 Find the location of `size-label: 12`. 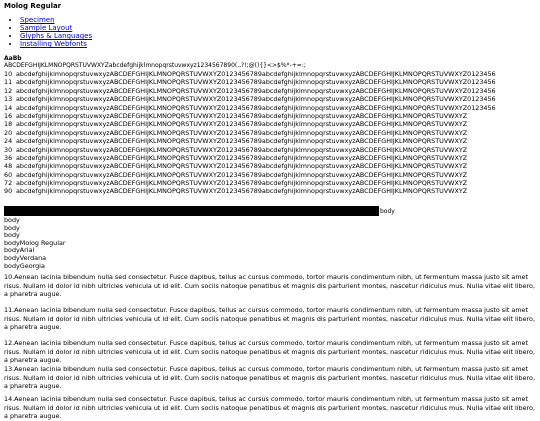

size-label: 12 is located at coordinates (8, 90).